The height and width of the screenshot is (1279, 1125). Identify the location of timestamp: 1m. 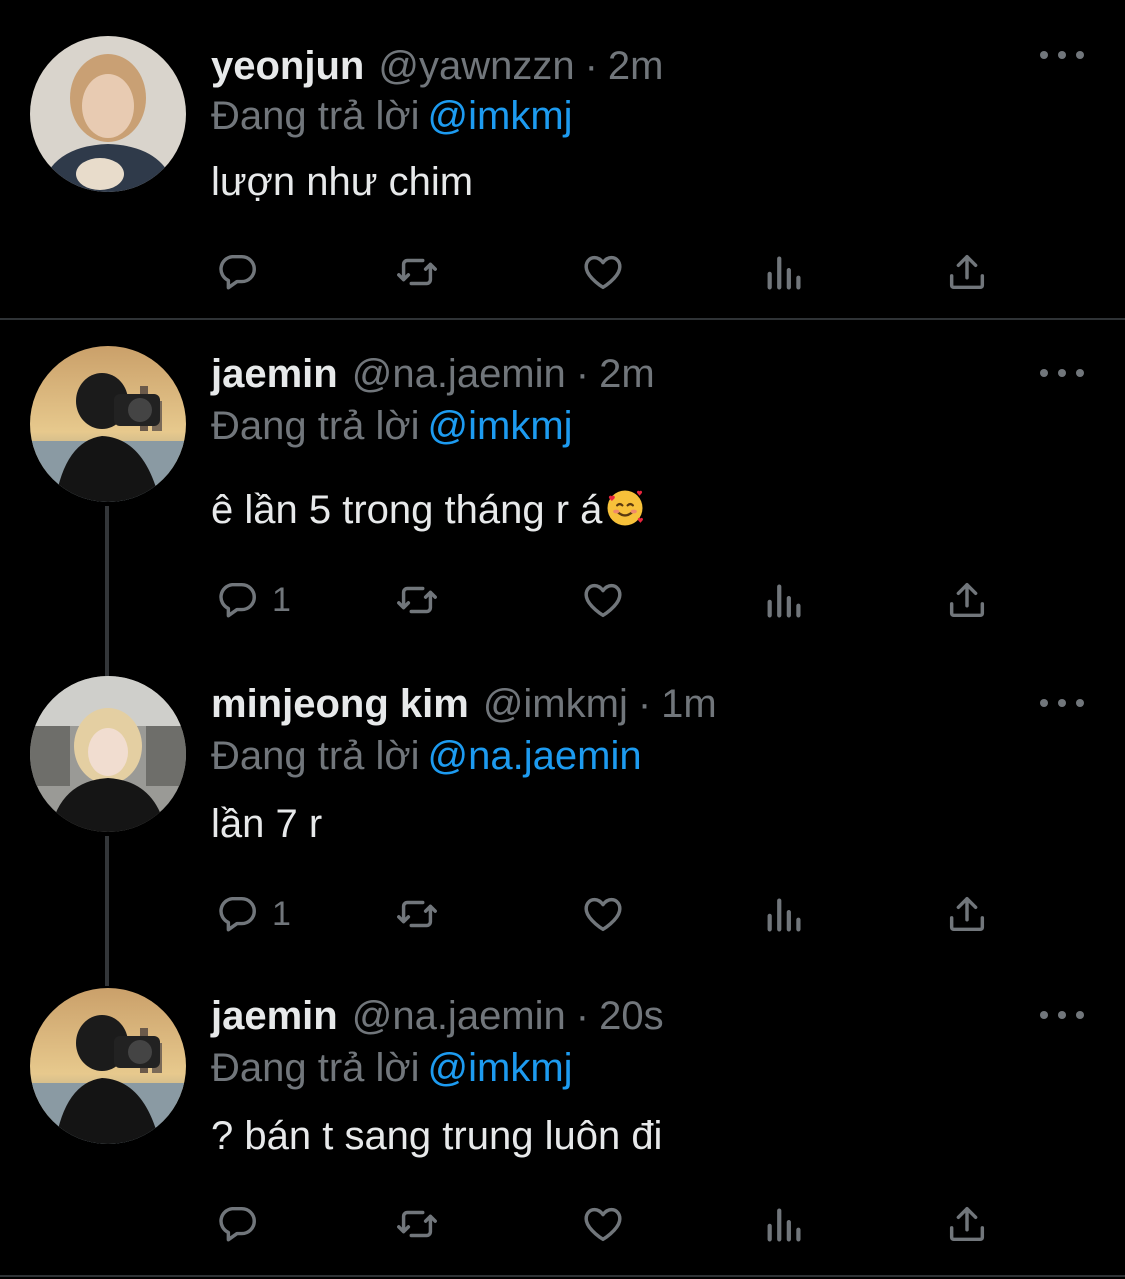
(689, 704).